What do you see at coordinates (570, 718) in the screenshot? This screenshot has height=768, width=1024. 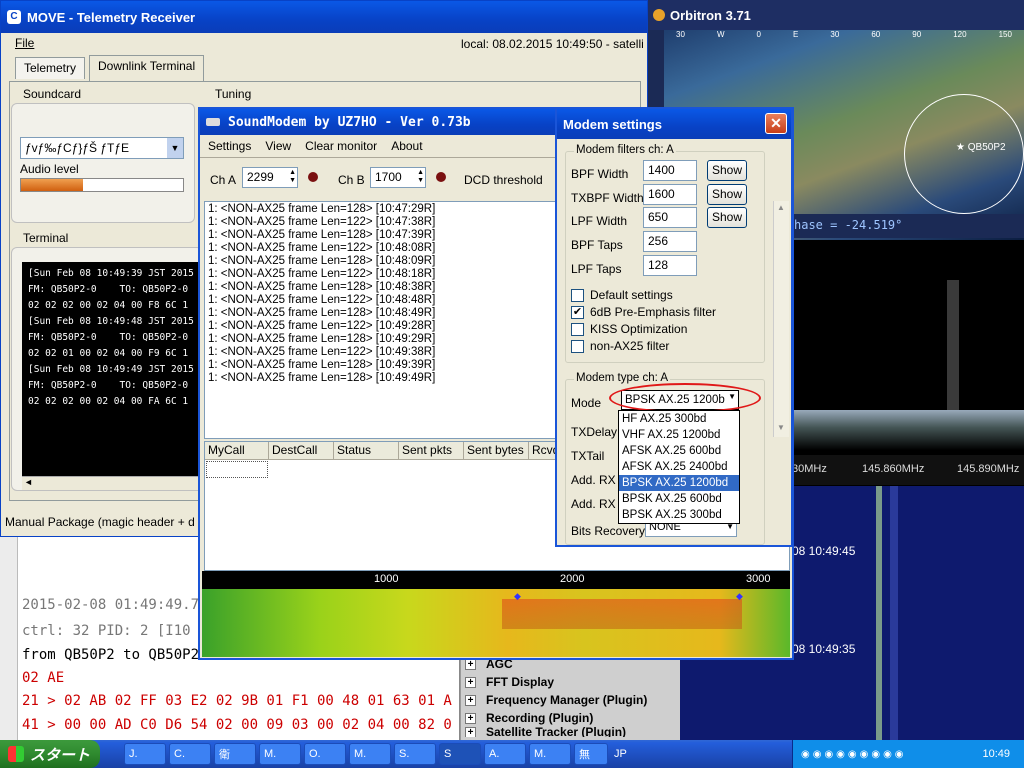 I see `plugin-item-recording: + Recording (Plugin)` at bounding box center [570, 718].